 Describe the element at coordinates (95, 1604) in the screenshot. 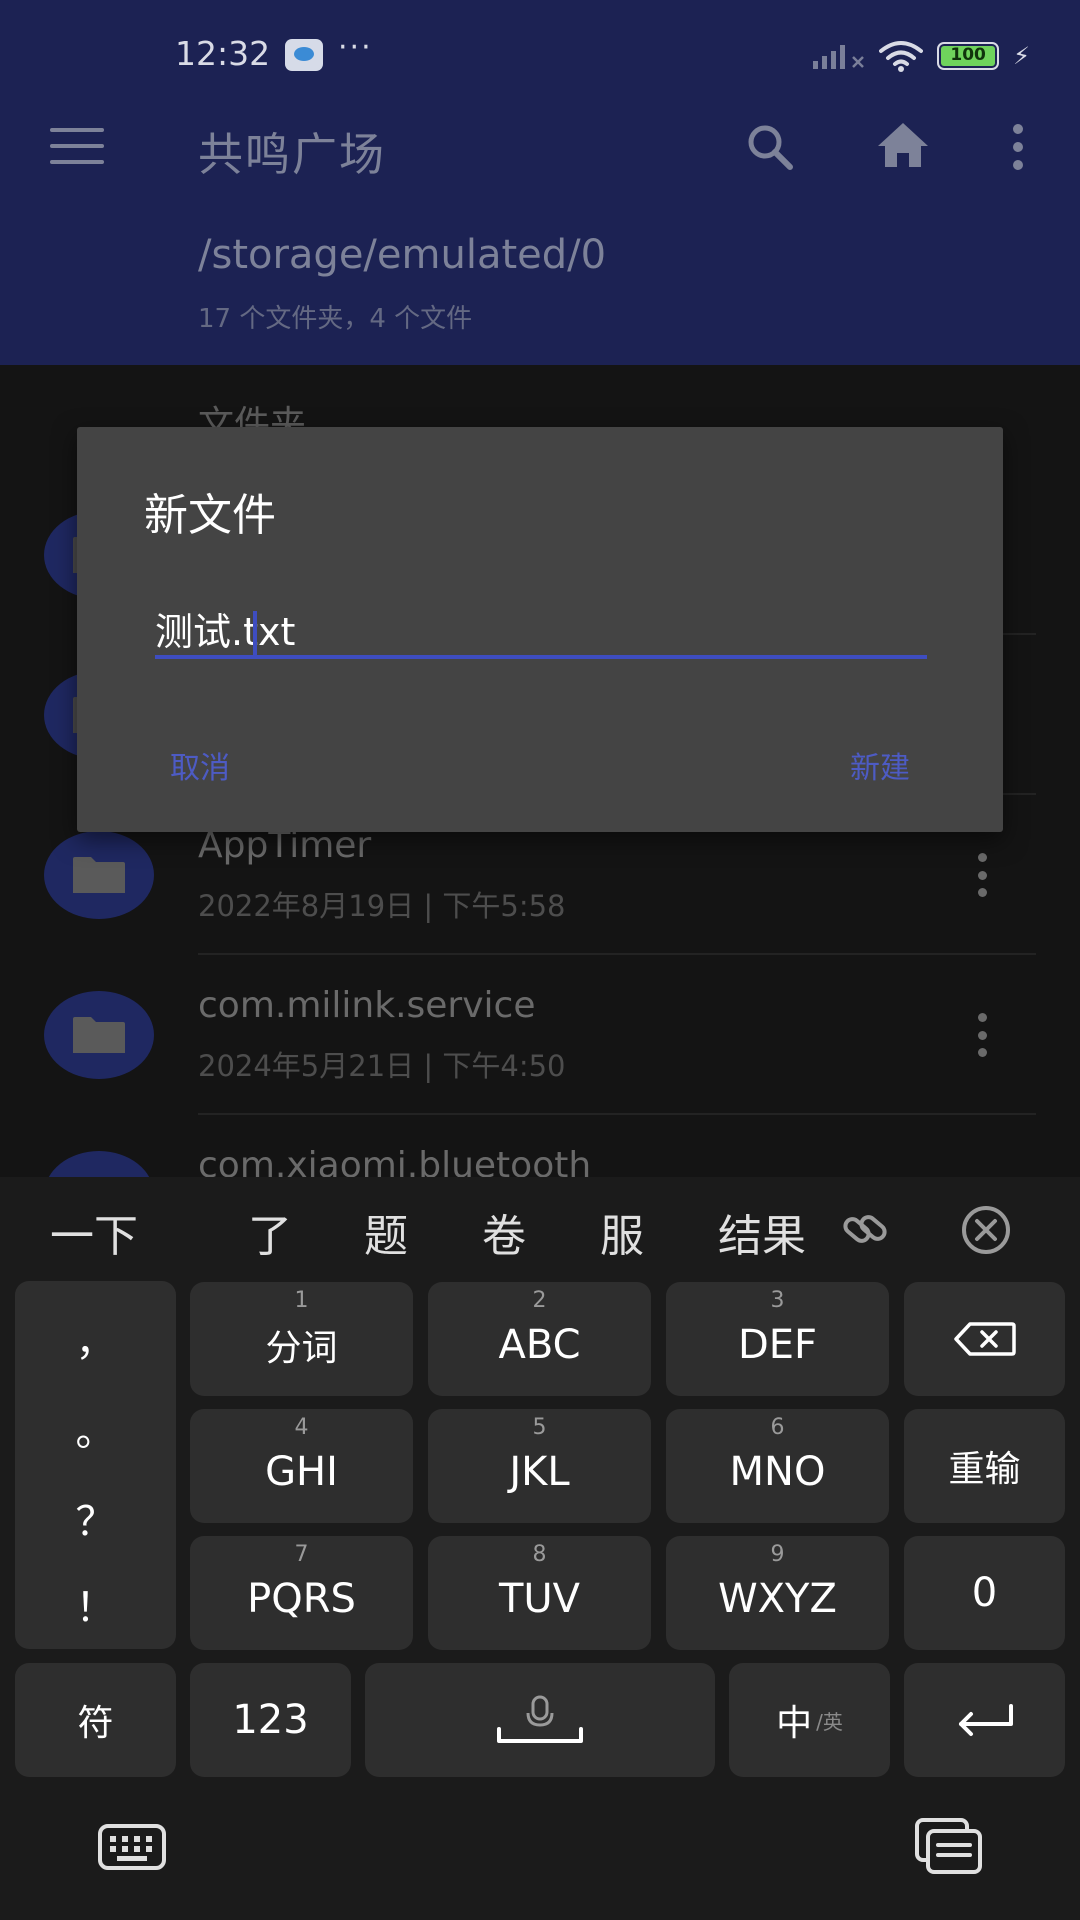

I see `punct-key: ！` at that location.